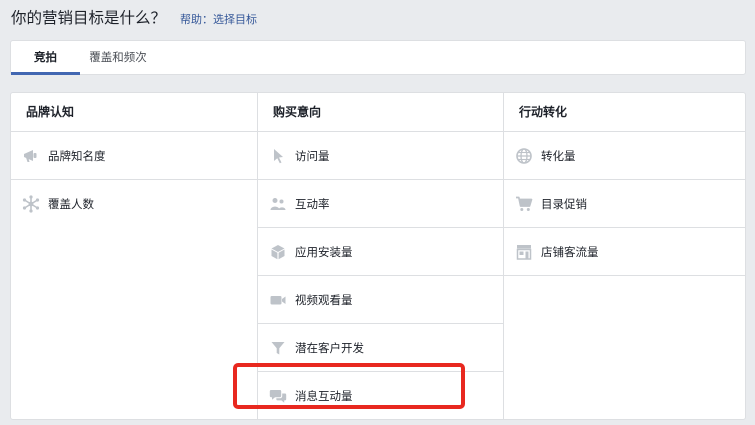 Image resolution: width=755 pixels, height=425 pixels. Describe the element at coordinates (218, 19) in the screenshot. I see `help-link: 帮助：选择目标` at that location.